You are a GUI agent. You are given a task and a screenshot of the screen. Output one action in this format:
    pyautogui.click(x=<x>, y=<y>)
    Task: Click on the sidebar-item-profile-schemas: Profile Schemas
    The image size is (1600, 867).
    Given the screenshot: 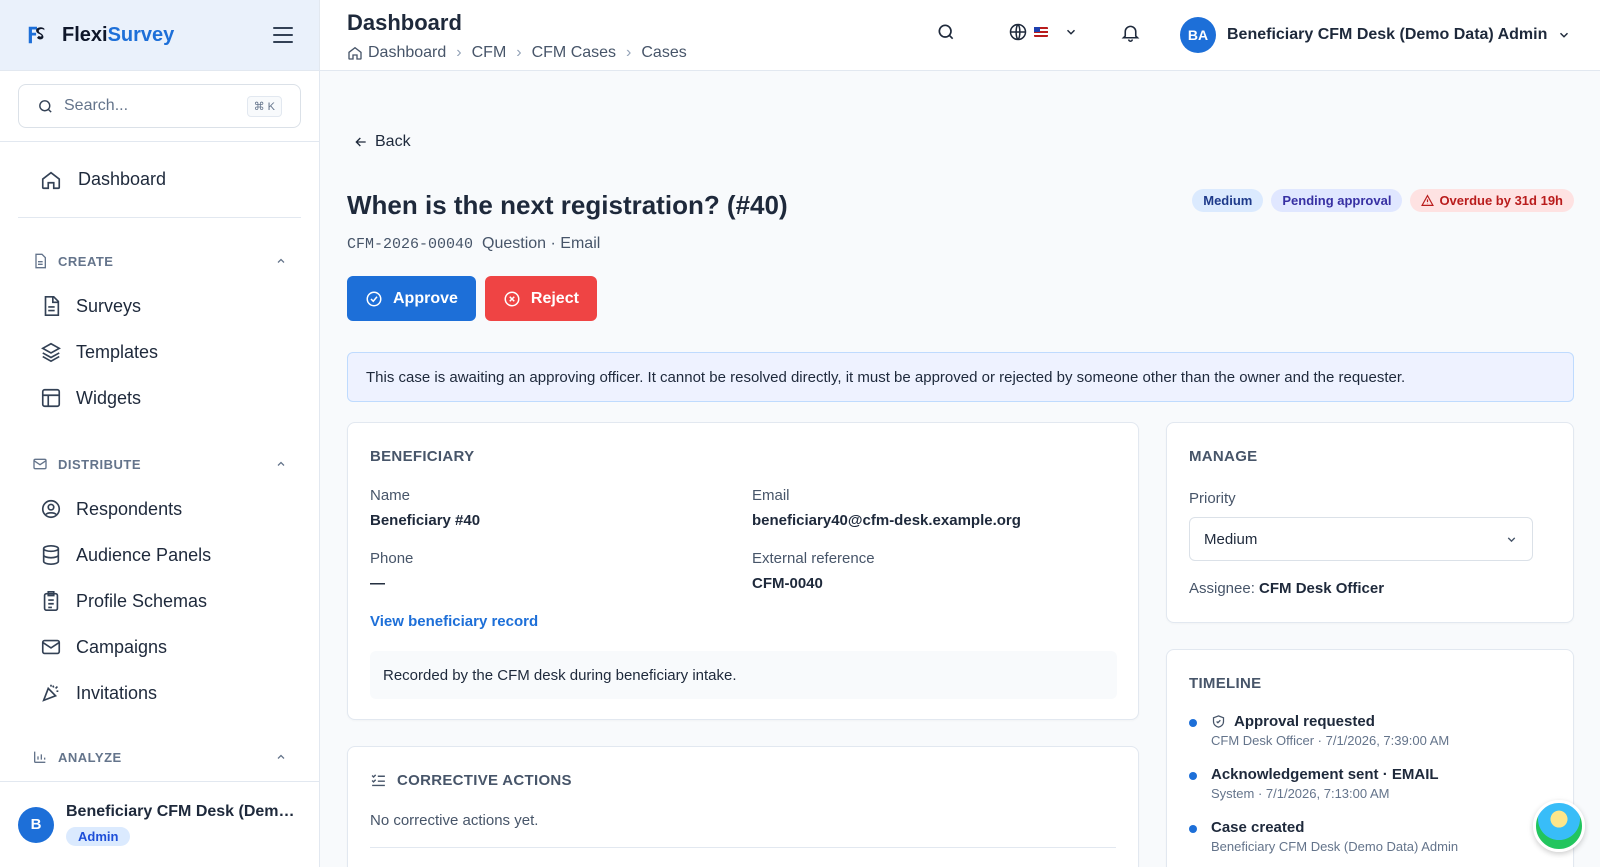 What is the action you would take?
    pyautogui.click(x=159, y=601)
    